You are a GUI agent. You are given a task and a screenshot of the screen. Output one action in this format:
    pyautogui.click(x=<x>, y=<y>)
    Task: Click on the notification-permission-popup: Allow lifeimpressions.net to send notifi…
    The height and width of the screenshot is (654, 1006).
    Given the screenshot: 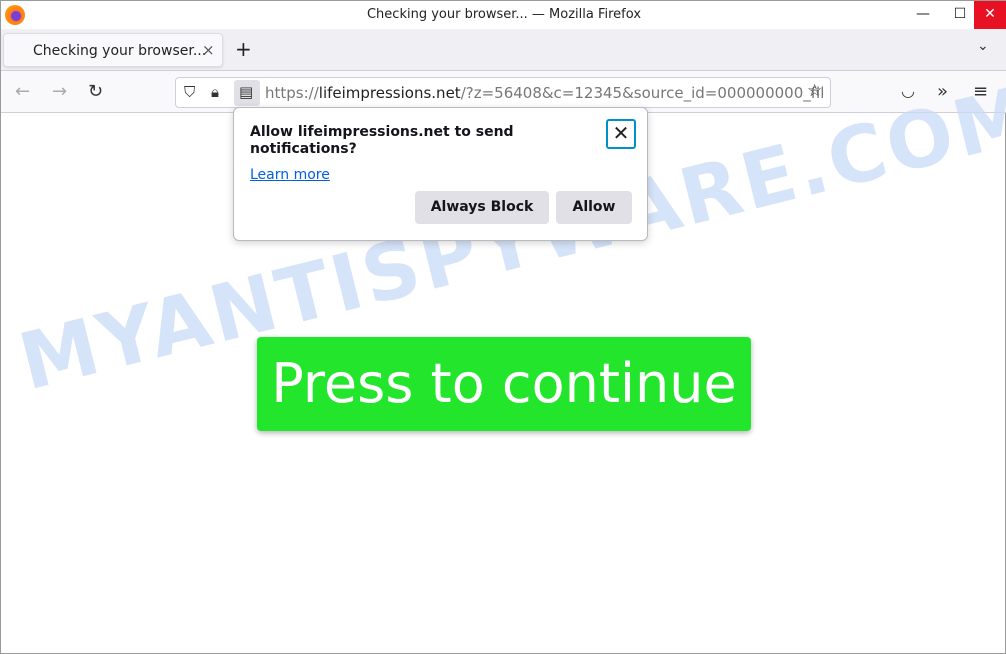 What is the action you would take?
    pyautogui.click(x=440, y=174)
    